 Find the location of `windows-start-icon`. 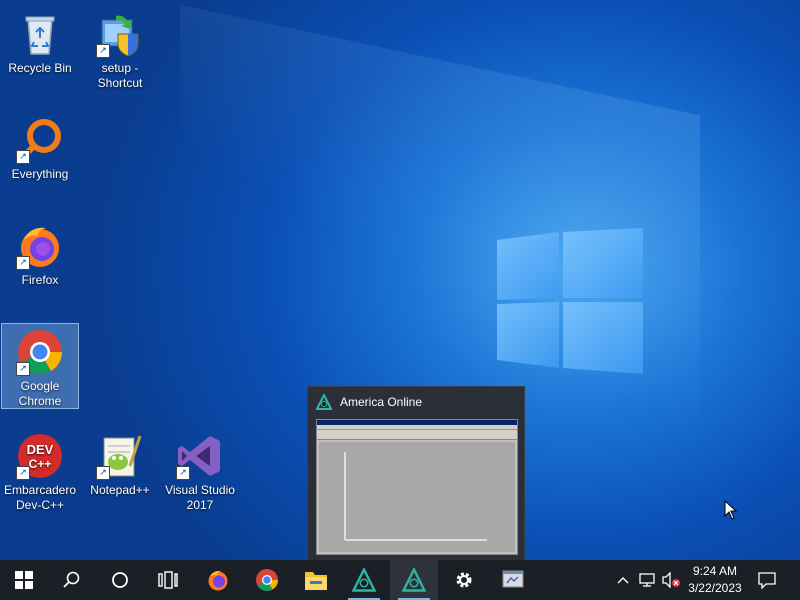

windows-start-icon is located at coordinates (24, 580).